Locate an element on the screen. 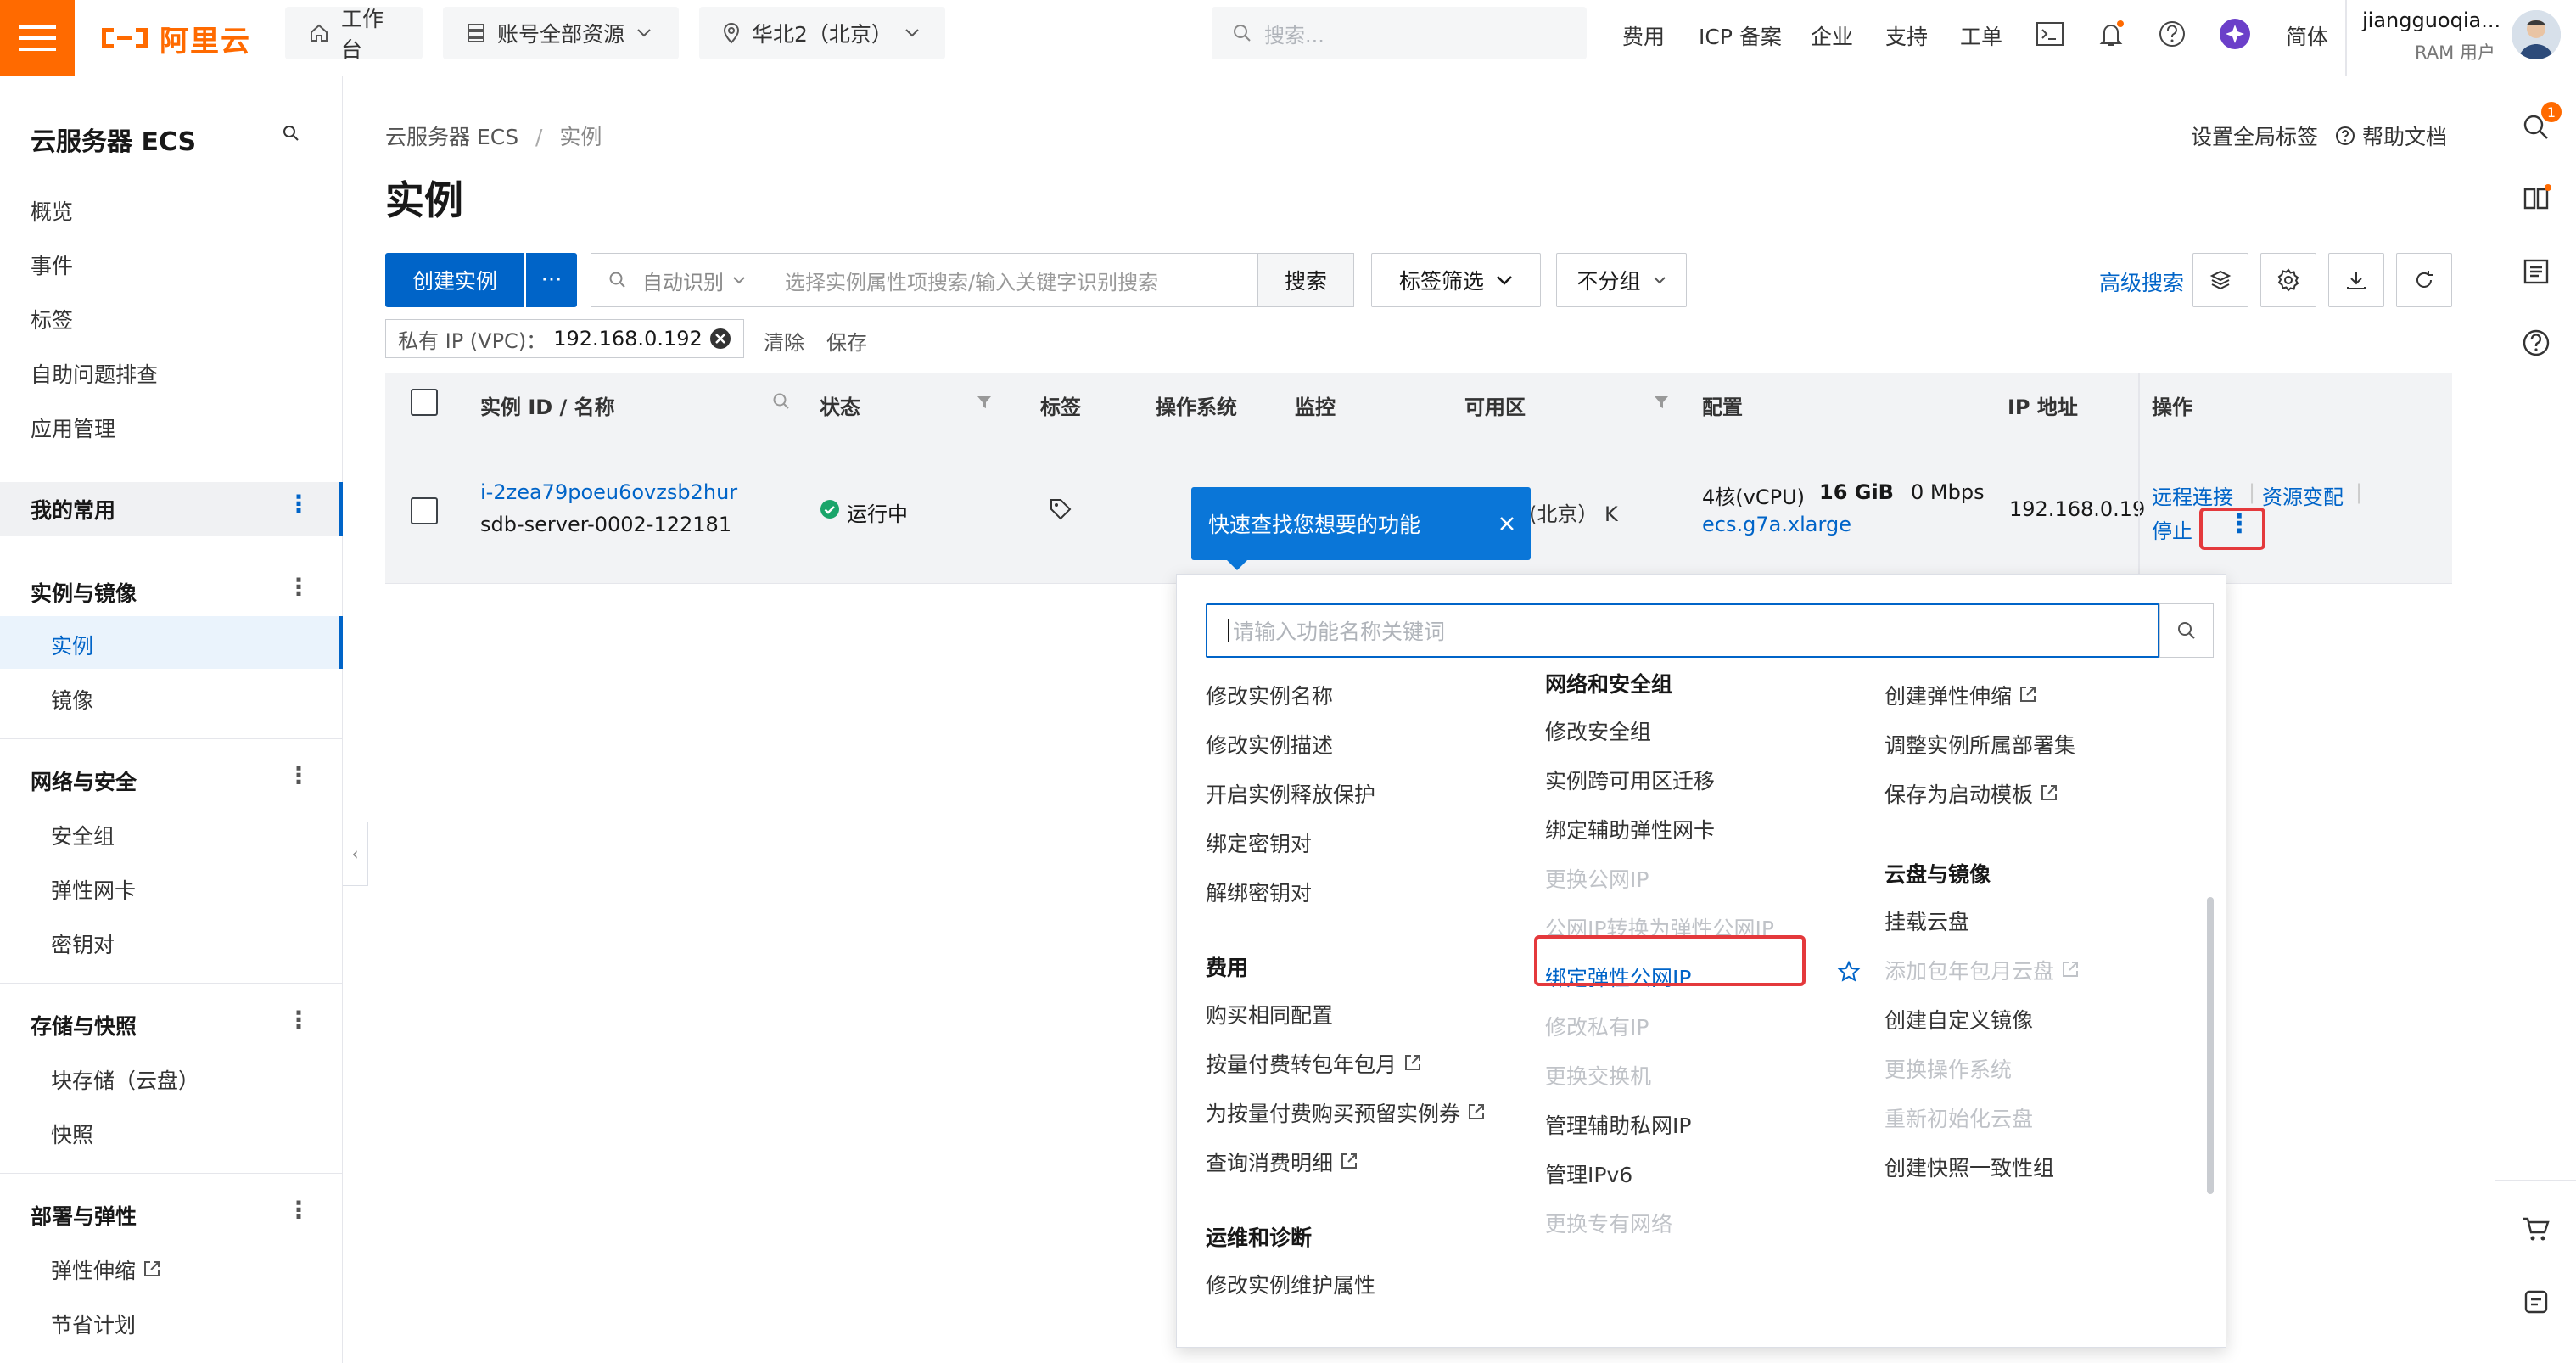  menu-item-maintenance: 修改实例维护属性 is located at coordinates (1291, 1284).